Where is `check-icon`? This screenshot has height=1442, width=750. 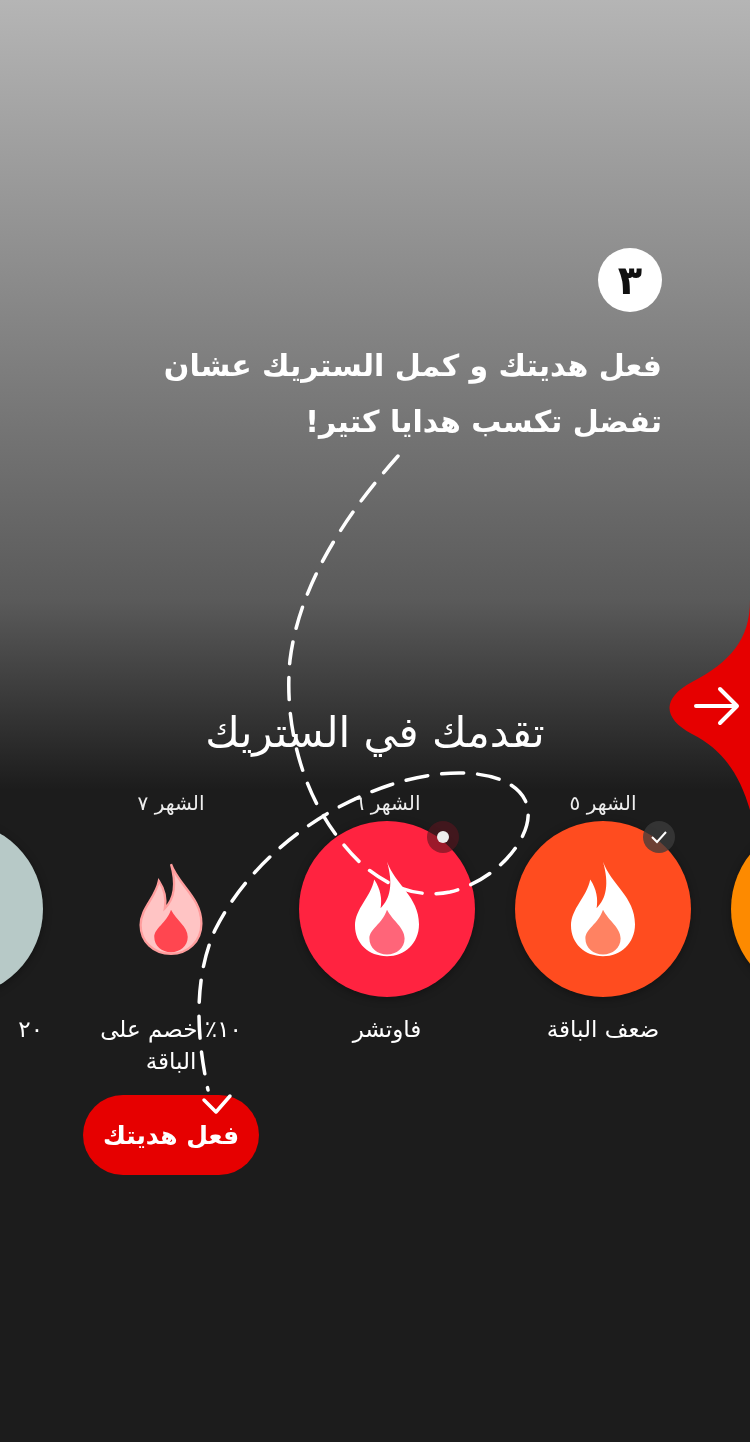
check-icon is located at coordinates (659, 837).